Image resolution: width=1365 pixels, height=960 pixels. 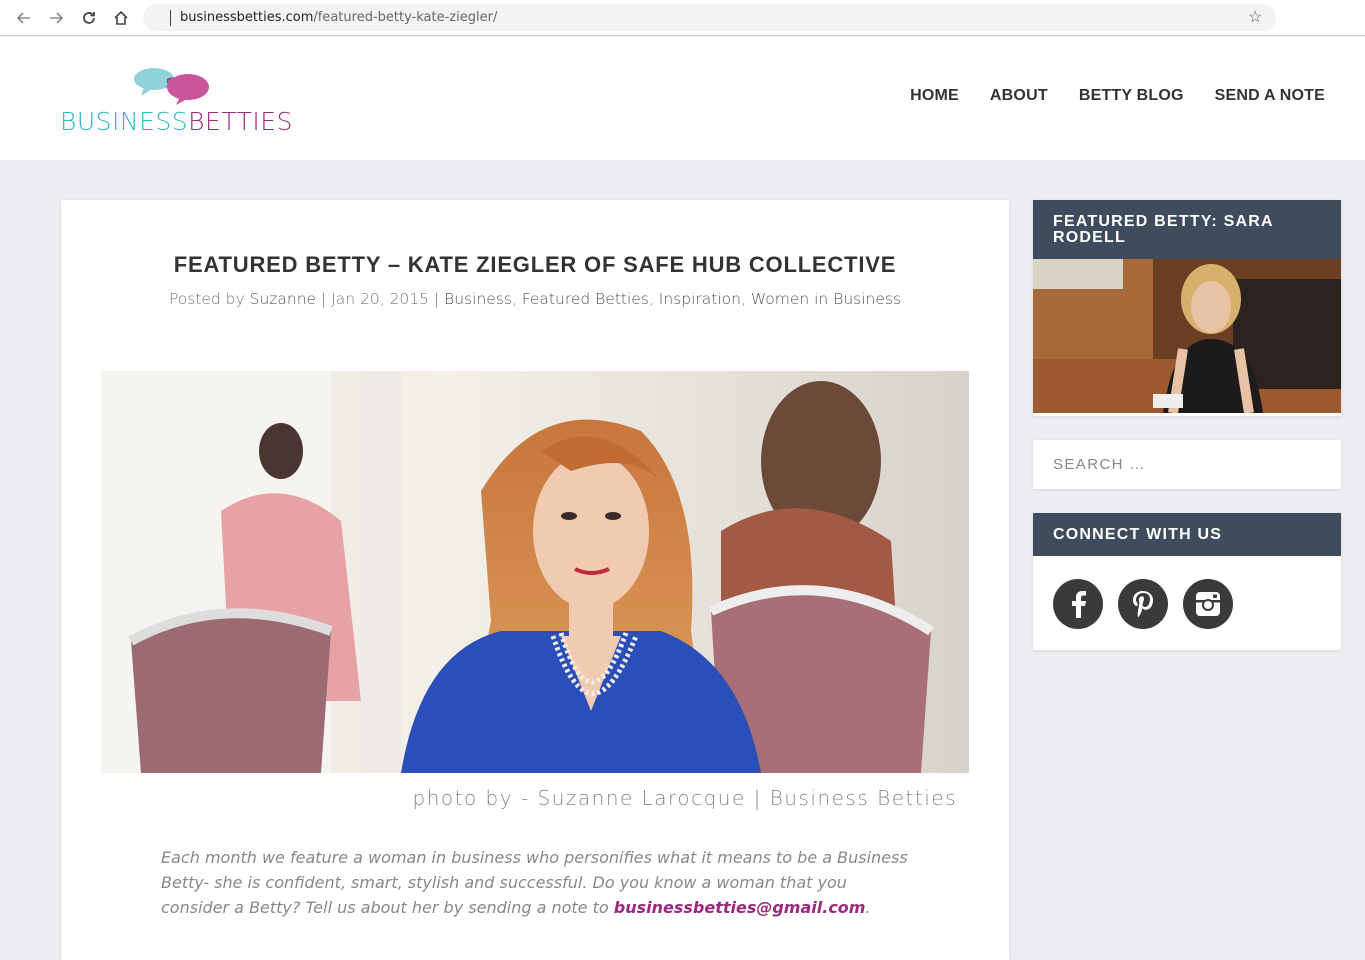 What do you see at coordinates (1270, 96) in the screenshot?
I see `nav-send-a-note: SEND A NOTE` at bounding box center [1270, 96].